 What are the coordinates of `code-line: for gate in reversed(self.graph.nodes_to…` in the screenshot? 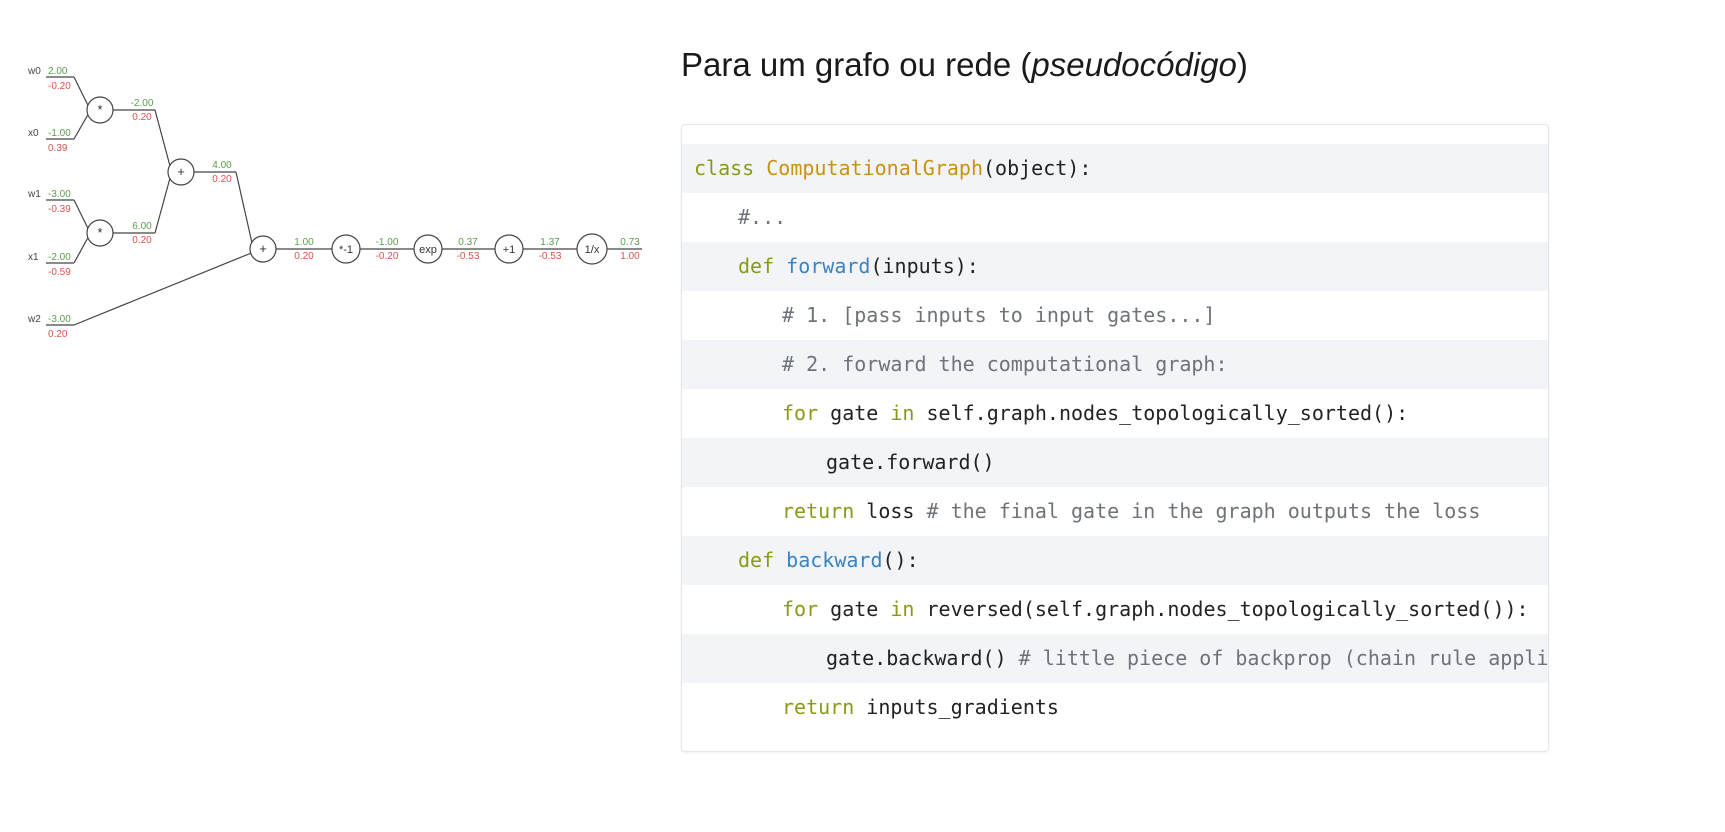 It's located at (1115, 609).